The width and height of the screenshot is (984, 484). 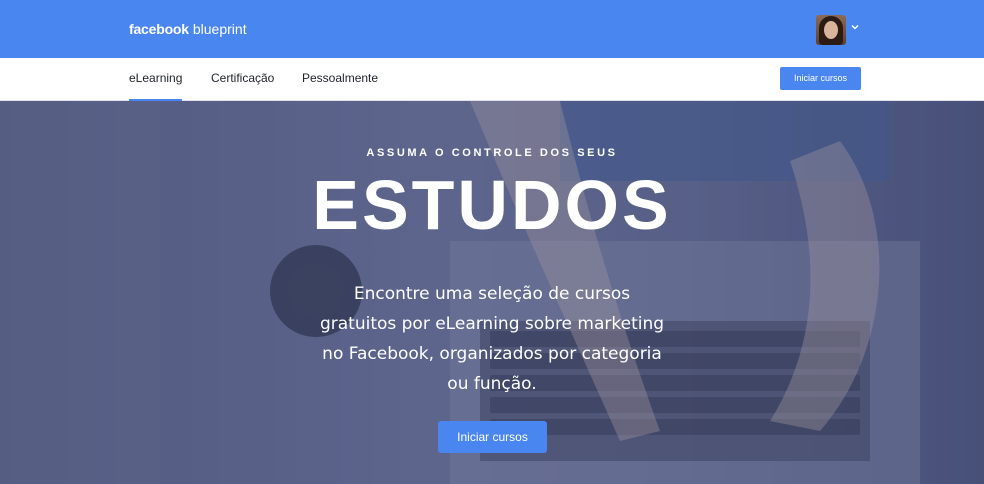 I want to click on hero-headline: ESTUDOS, so click(x=492, y=205).